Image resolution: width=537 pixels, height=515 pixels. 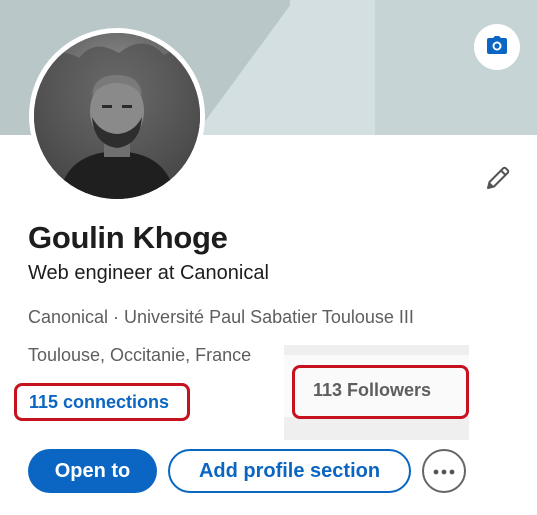 I want to click on camera-icon, so click(x=497, y=47).